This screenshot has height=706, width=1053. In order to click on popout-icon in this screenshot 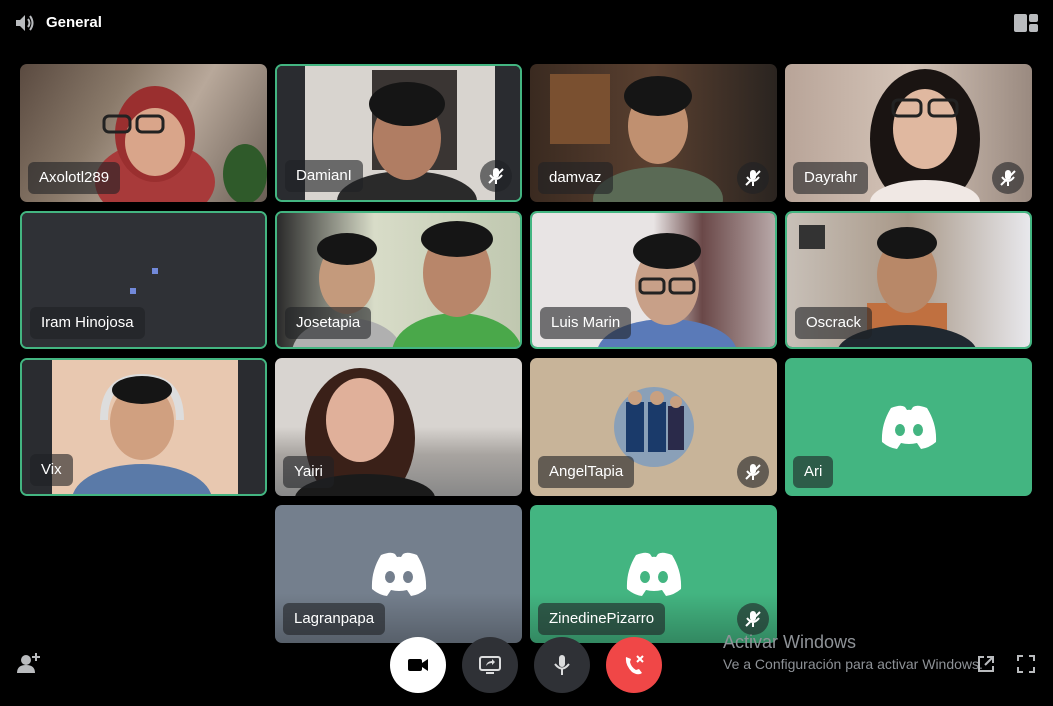, I will do `click(986, 664)`.